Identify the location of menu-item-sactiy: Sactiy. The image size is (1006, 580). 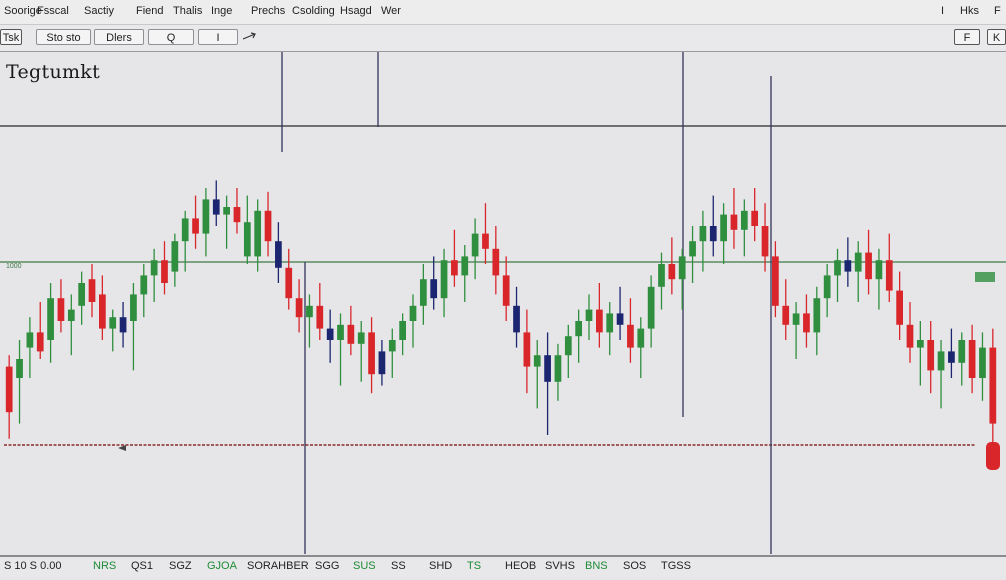
(99, 11).